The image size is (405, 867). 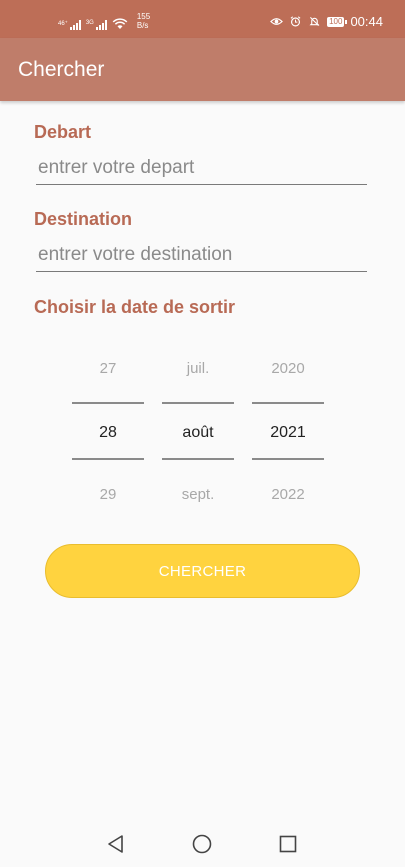 I want to click on battery-icon: 100, so click(x=337, y=21).